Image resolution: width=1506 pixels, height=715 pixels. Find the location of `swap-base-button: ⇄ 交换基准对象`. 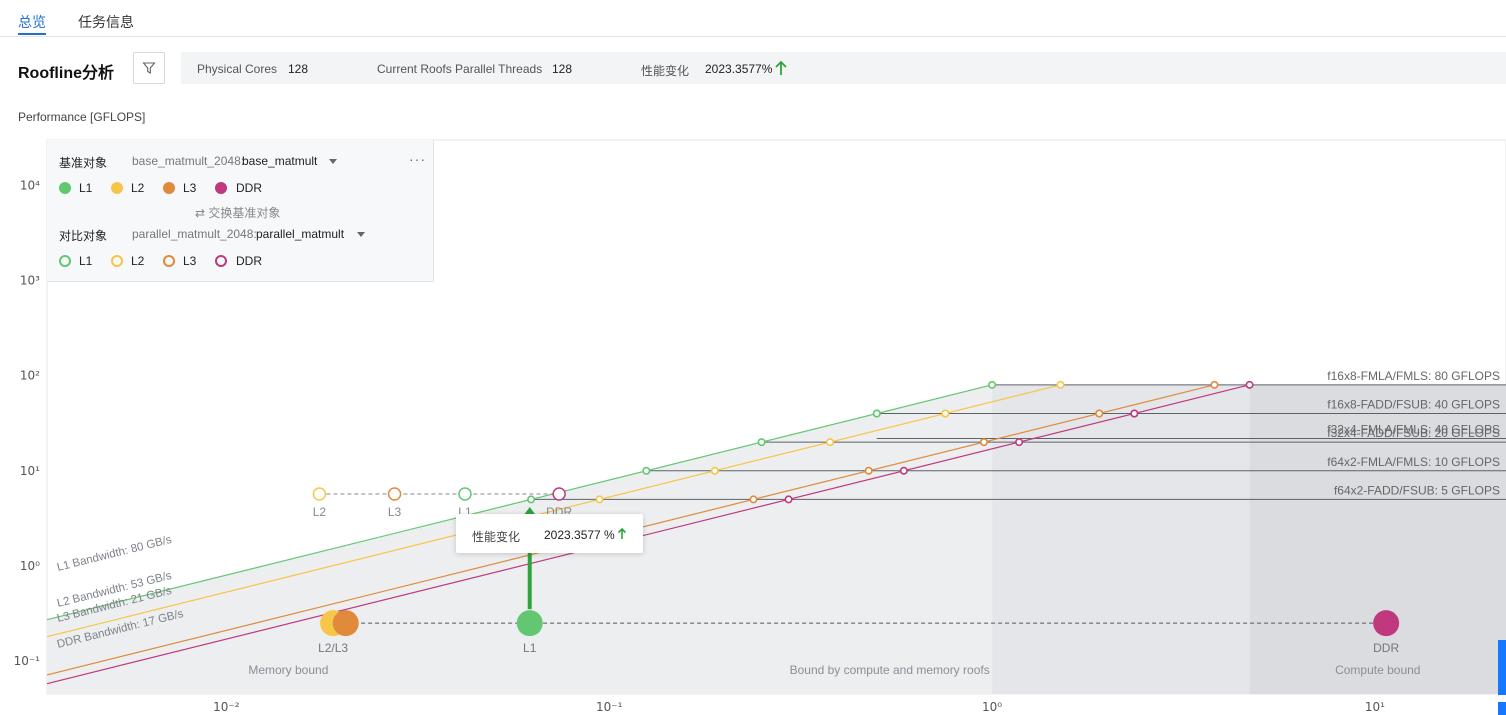

swap-base-button: ⇄ 交换基准对象 is located at coordinates (237, 212).